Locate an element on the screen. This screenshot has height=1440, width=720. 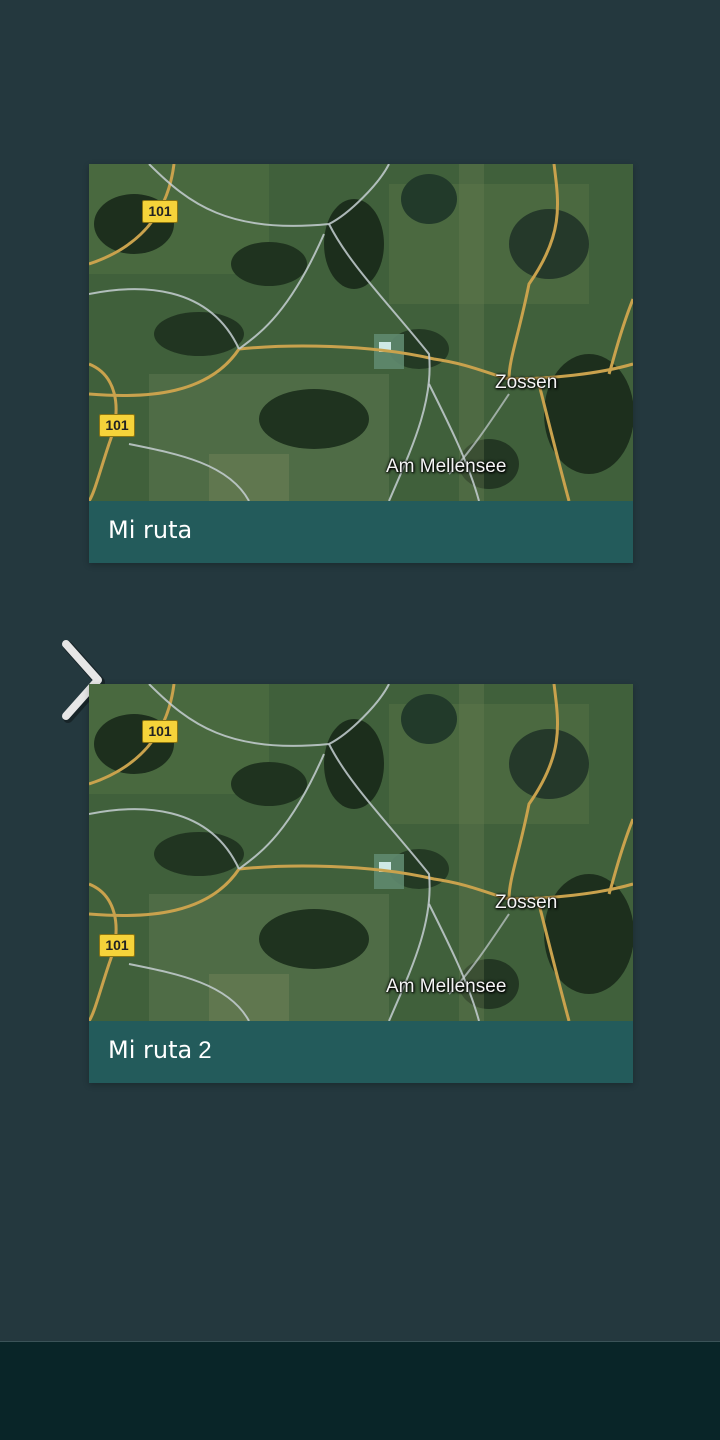
route-number: 2 is located at coordinates (205, 1050).